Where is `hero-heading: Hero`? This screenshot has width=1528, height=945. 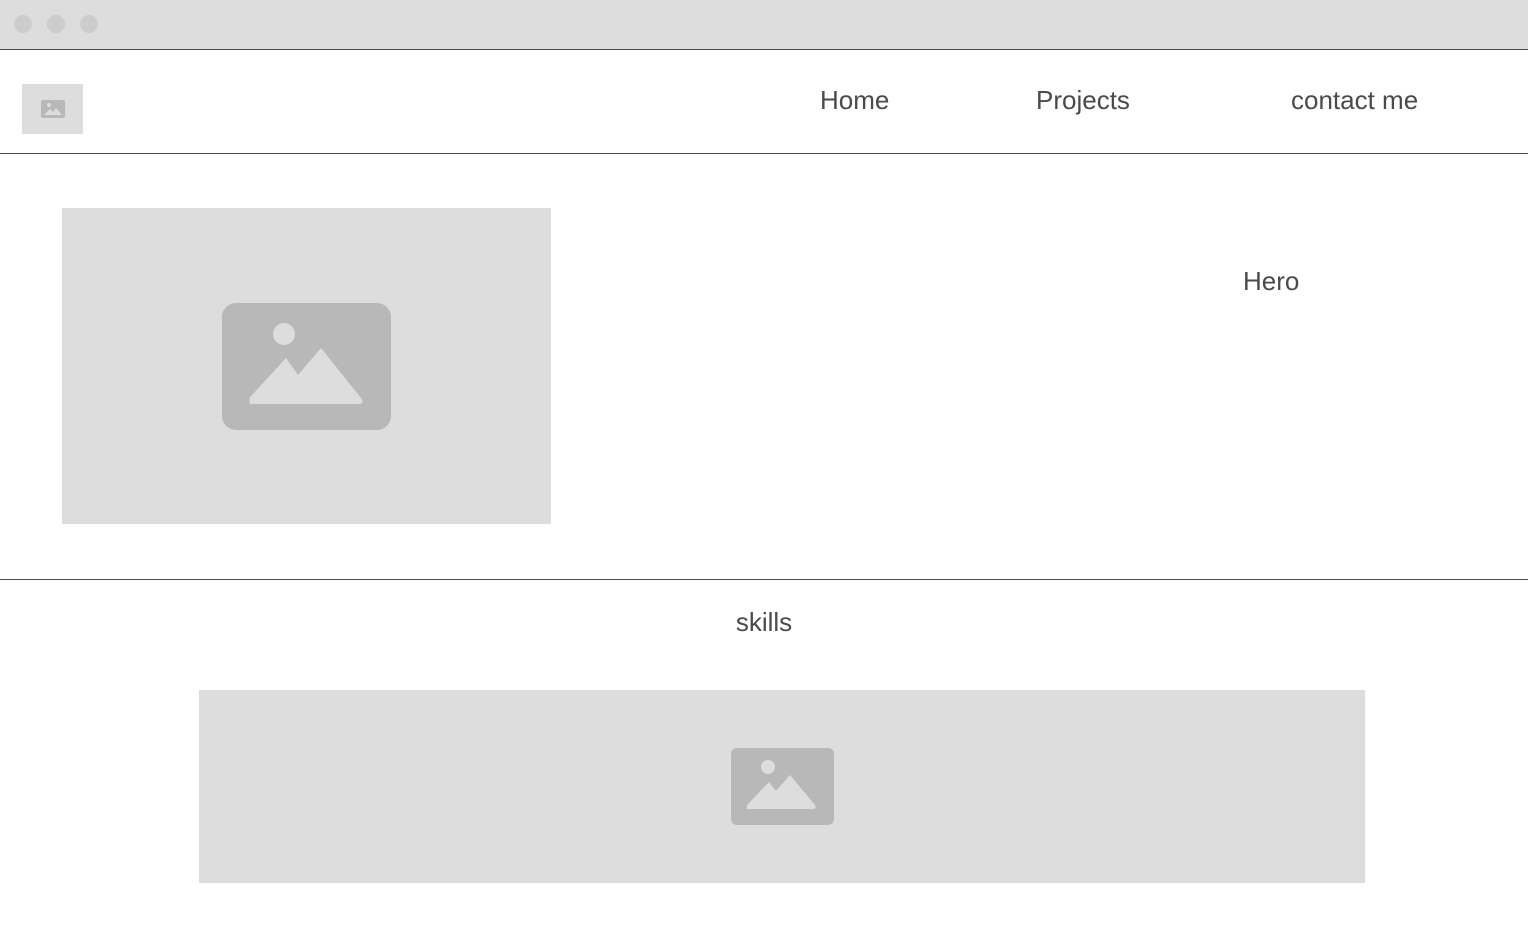 hero-heading: Hero is located at coordinates (1271, 281).